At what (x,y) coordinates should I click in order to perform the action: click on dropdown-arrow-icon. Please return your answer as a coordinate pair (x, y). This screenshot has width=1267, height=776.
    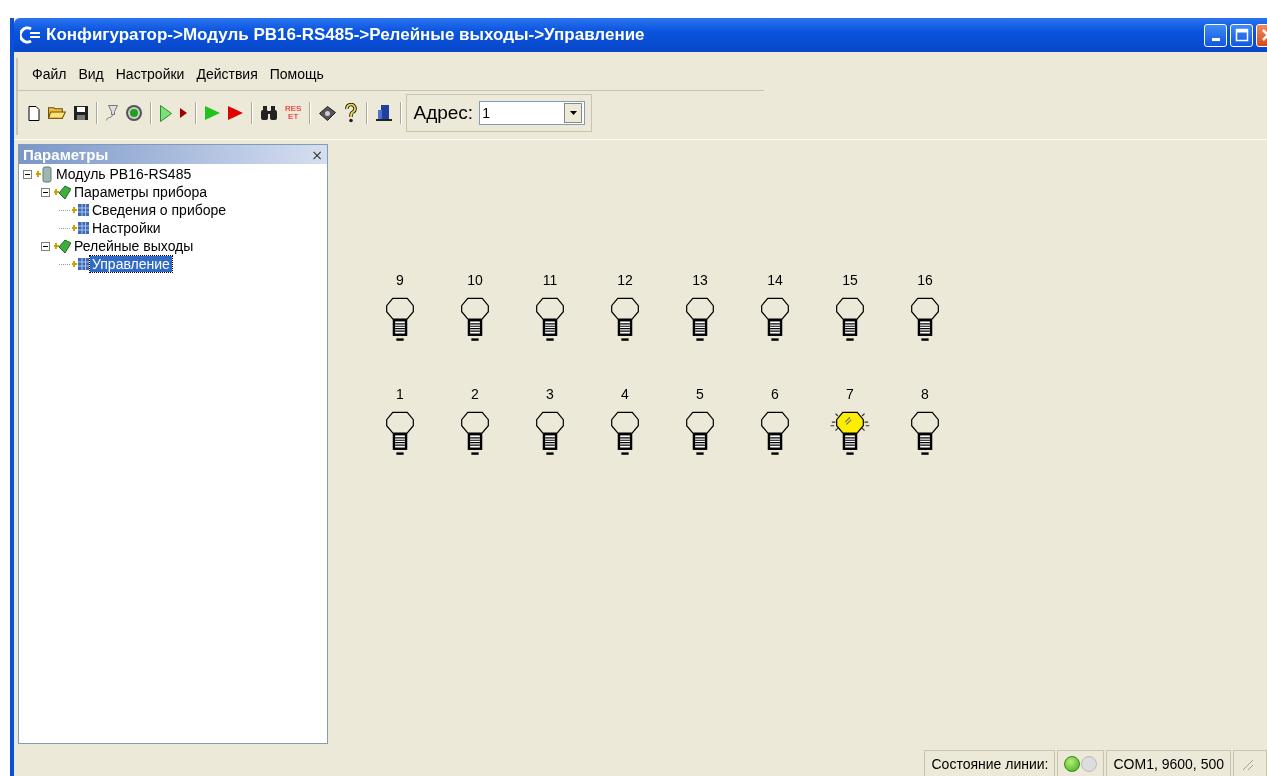
    Looking at the image, I should click on (573, 113).